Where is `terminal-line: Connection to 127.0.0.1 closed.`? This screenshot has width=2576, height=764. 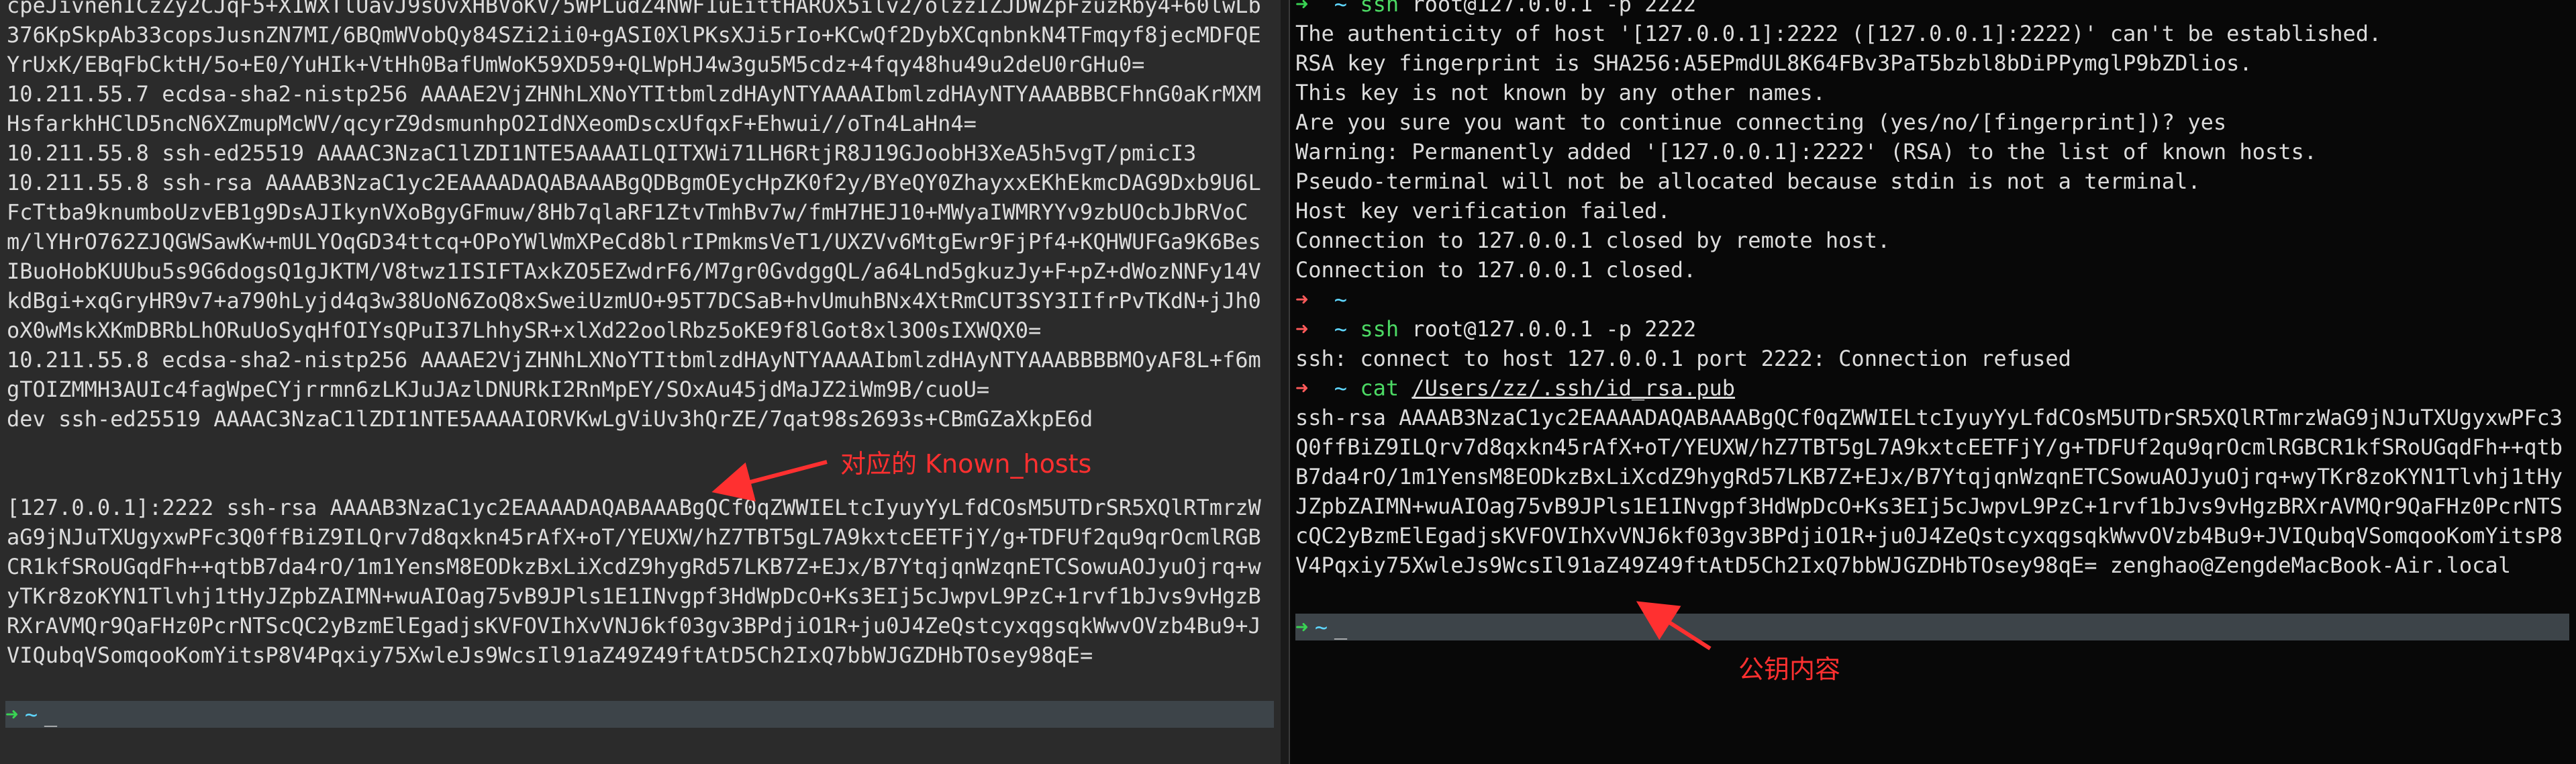
terminal-line: Connection to 127.0.0.1 closed. is located at coordinates (1496, 270).